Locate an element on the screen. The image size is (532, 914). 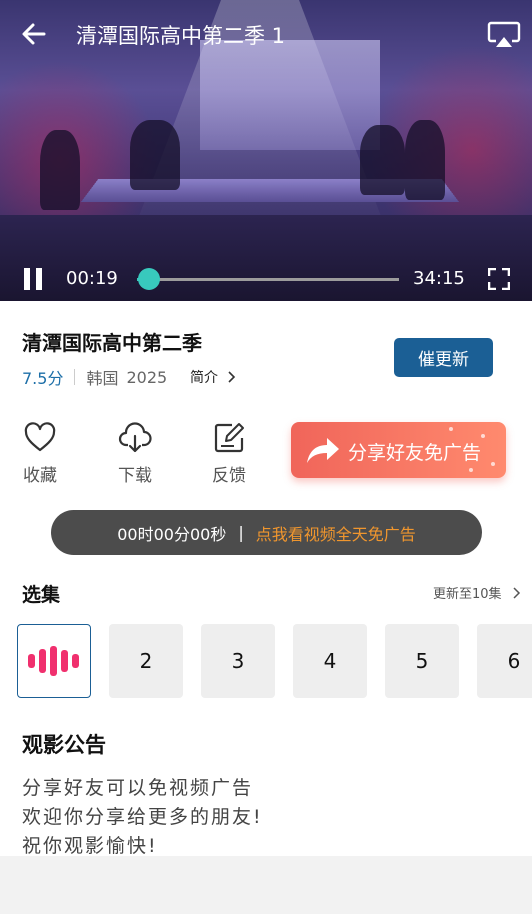
request-update-button: 催更新 is located at coordinates (443, 357).